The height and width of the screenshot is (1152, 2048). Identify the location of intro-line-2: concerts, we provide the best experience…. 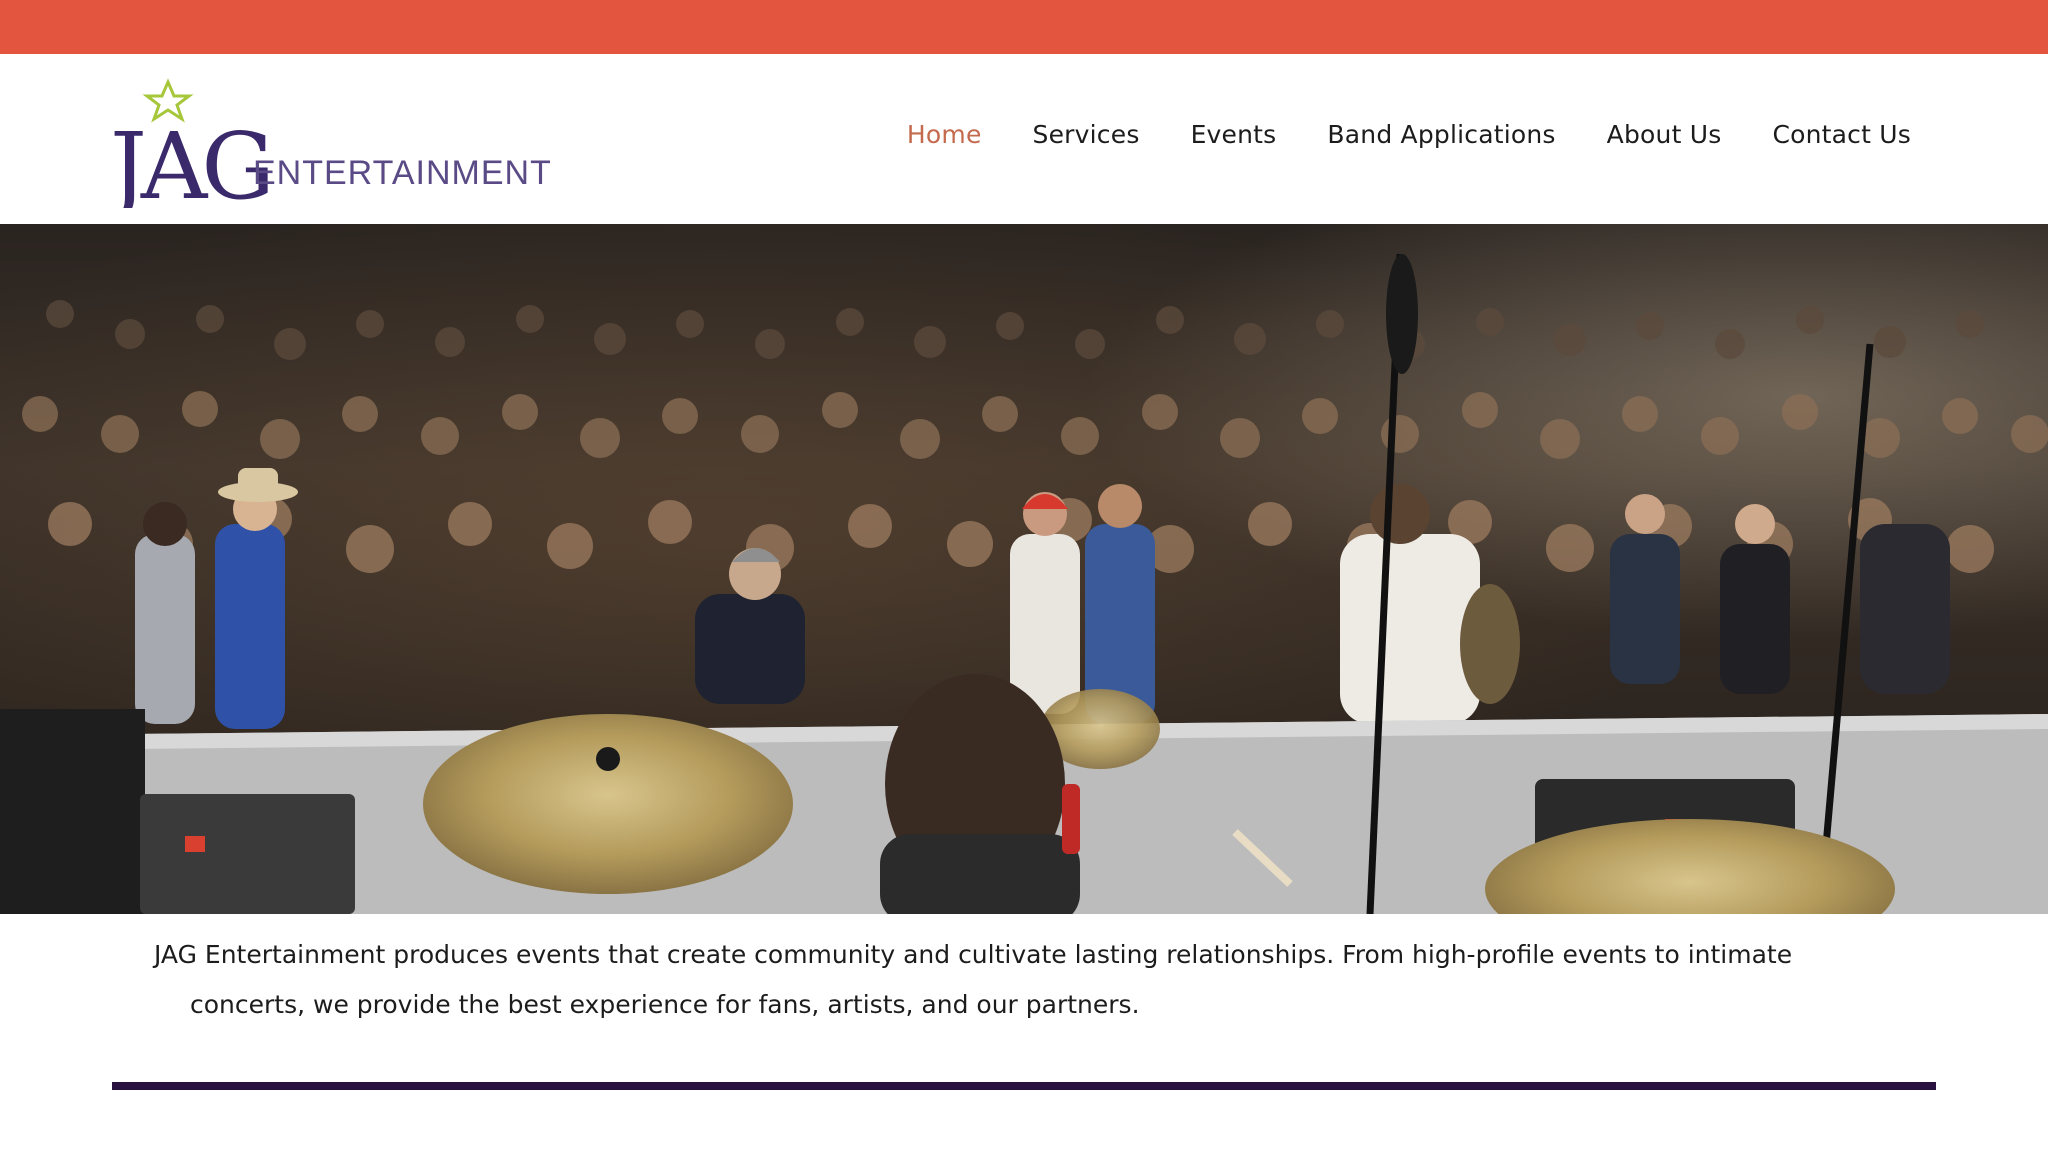
(665, 1004).